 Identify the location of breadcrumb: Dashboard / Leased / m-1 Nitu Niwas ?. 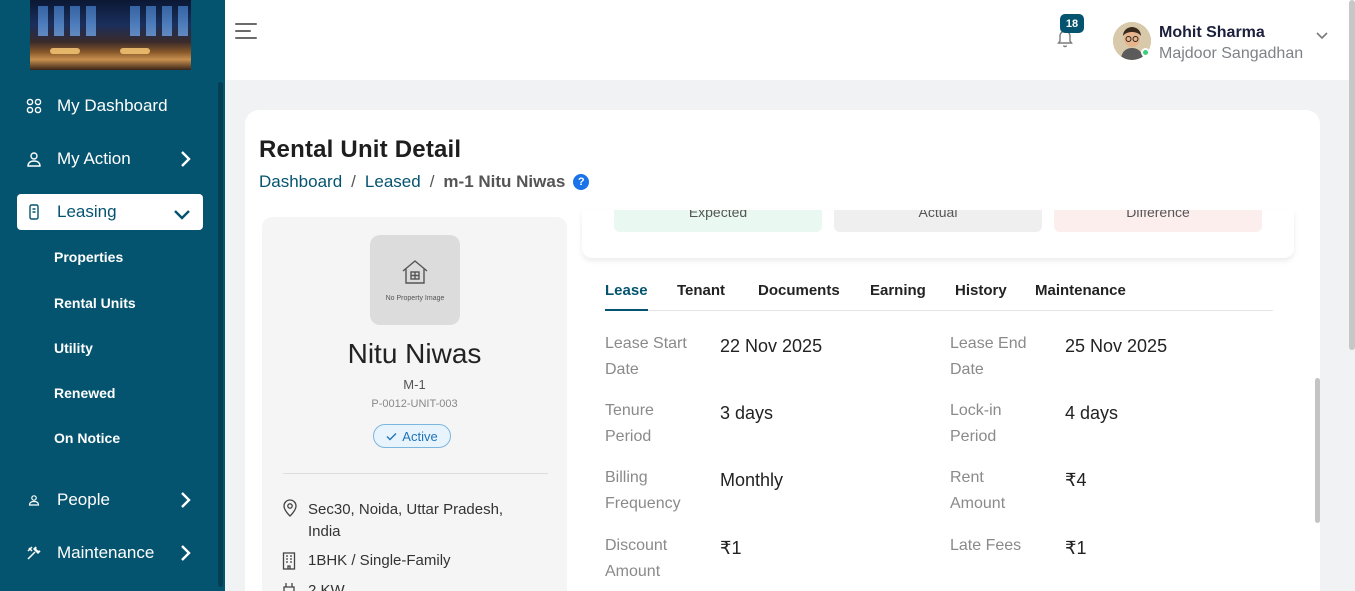
(424, 182).